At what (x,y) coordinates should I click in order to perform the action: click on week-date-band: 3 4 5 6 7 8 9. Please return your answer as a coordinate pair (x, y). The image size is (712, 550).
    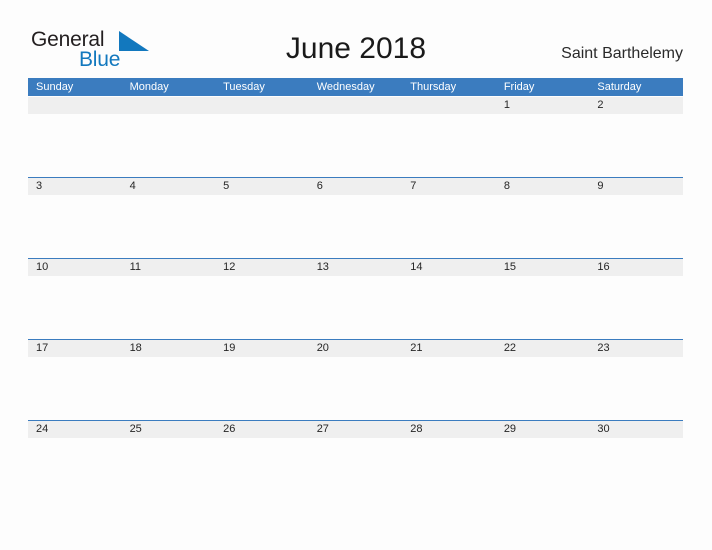
    Looking at the image, I should click on (355, 186).